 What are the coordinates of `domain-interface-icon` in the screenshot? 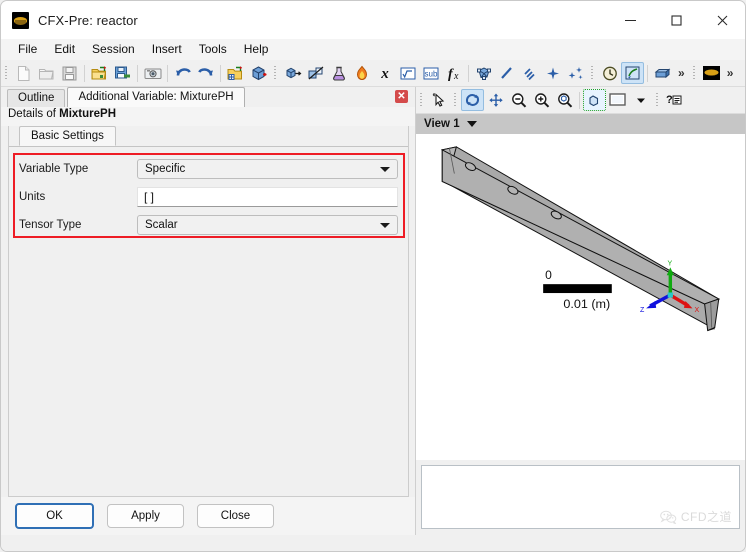 It's located at (315, 73).